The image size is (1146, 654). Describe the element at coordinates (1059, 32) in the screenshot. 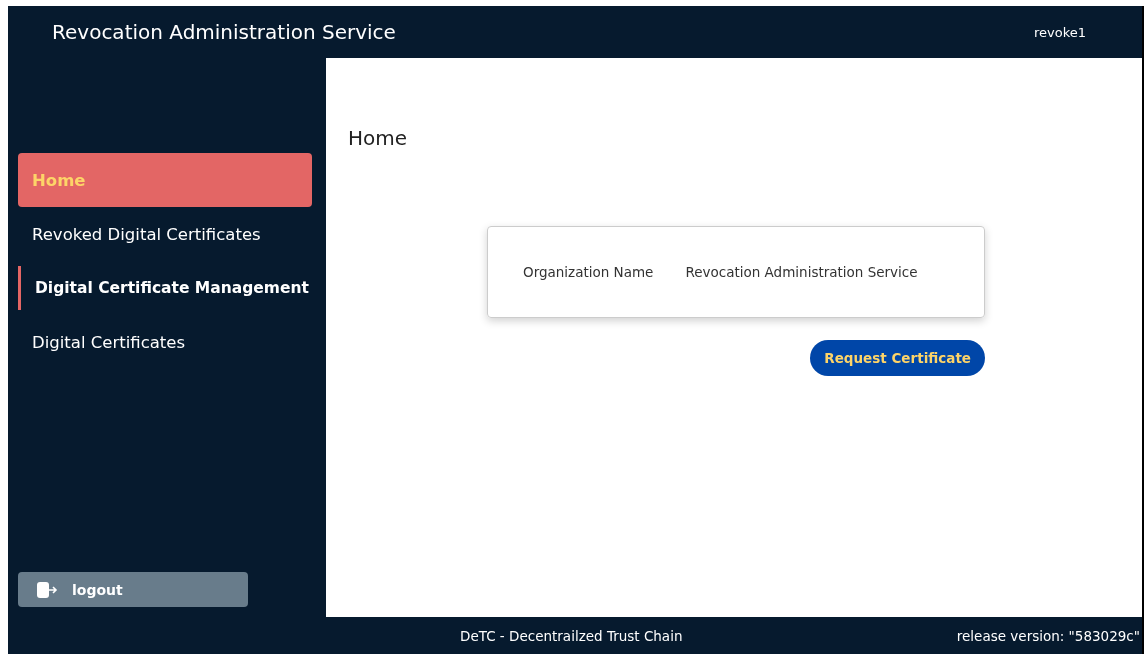

I see `user-name: revoke1` at that location.